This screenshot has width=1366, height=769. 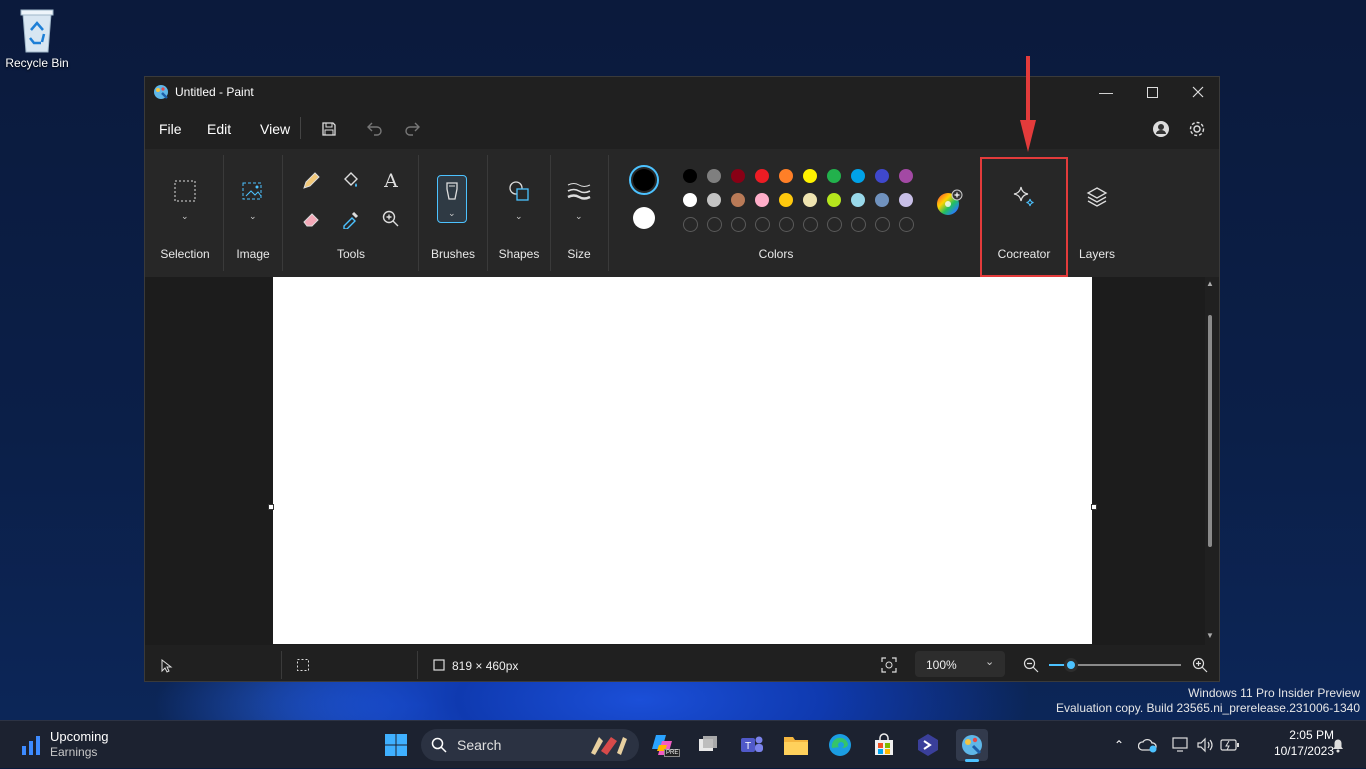 I want to click on clock: 2:05 PM 10/17/2023, so click(x=1294, y=743).